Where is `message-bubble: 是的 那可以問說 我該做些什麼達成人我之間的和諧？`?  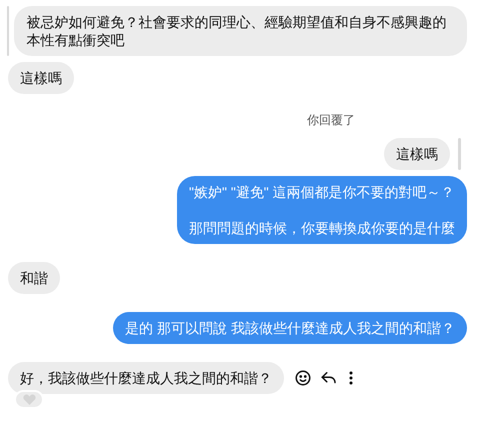 message-bubble: 是的 那可以問說 我該做些什麼達成人我之間的和諧？ is located at coordinates (290, 328).